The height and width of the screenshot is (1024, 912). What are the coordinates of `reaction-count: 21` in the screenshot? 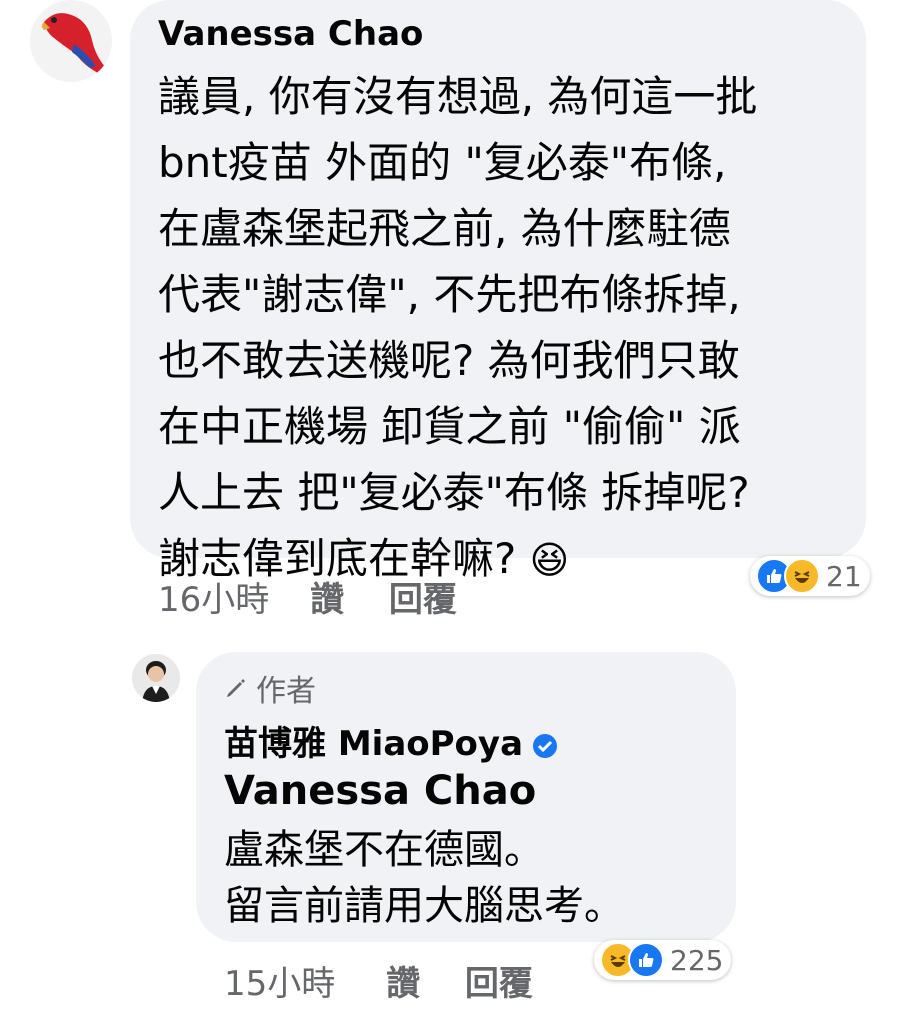 It's located at (844, 576).